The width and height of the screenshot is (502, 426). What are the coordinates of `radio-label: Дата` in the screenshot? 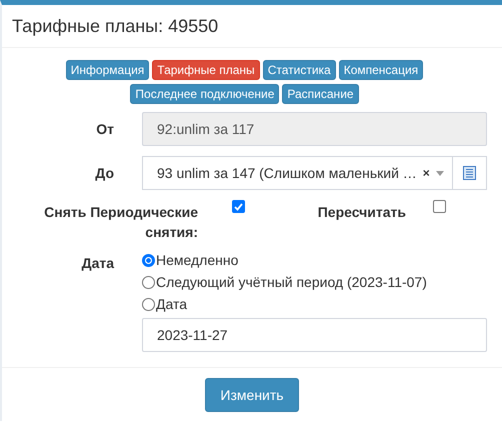 It's located at (172, 304).